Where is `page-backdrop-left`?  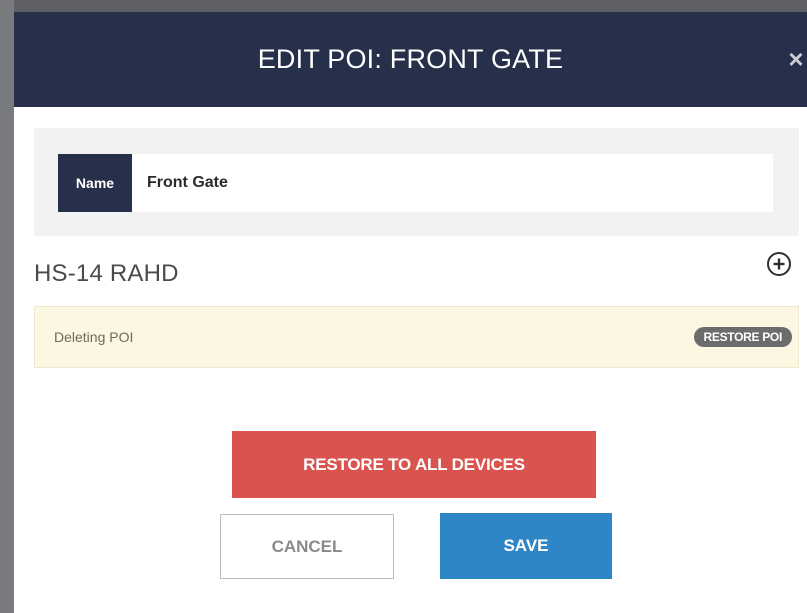 page-backdrop-left is located at coordinates (7, 306).